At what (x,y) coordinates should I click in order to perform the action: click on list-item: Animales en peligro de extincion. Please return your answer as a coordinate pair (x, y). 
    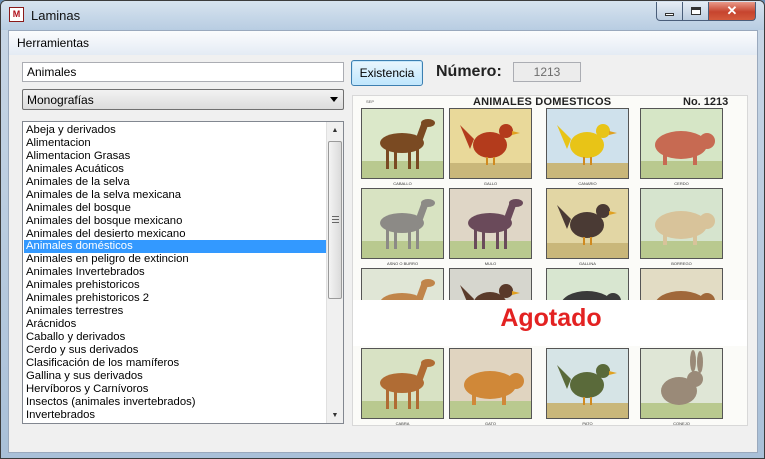
    Looking at the image, I should click on (175, 259).